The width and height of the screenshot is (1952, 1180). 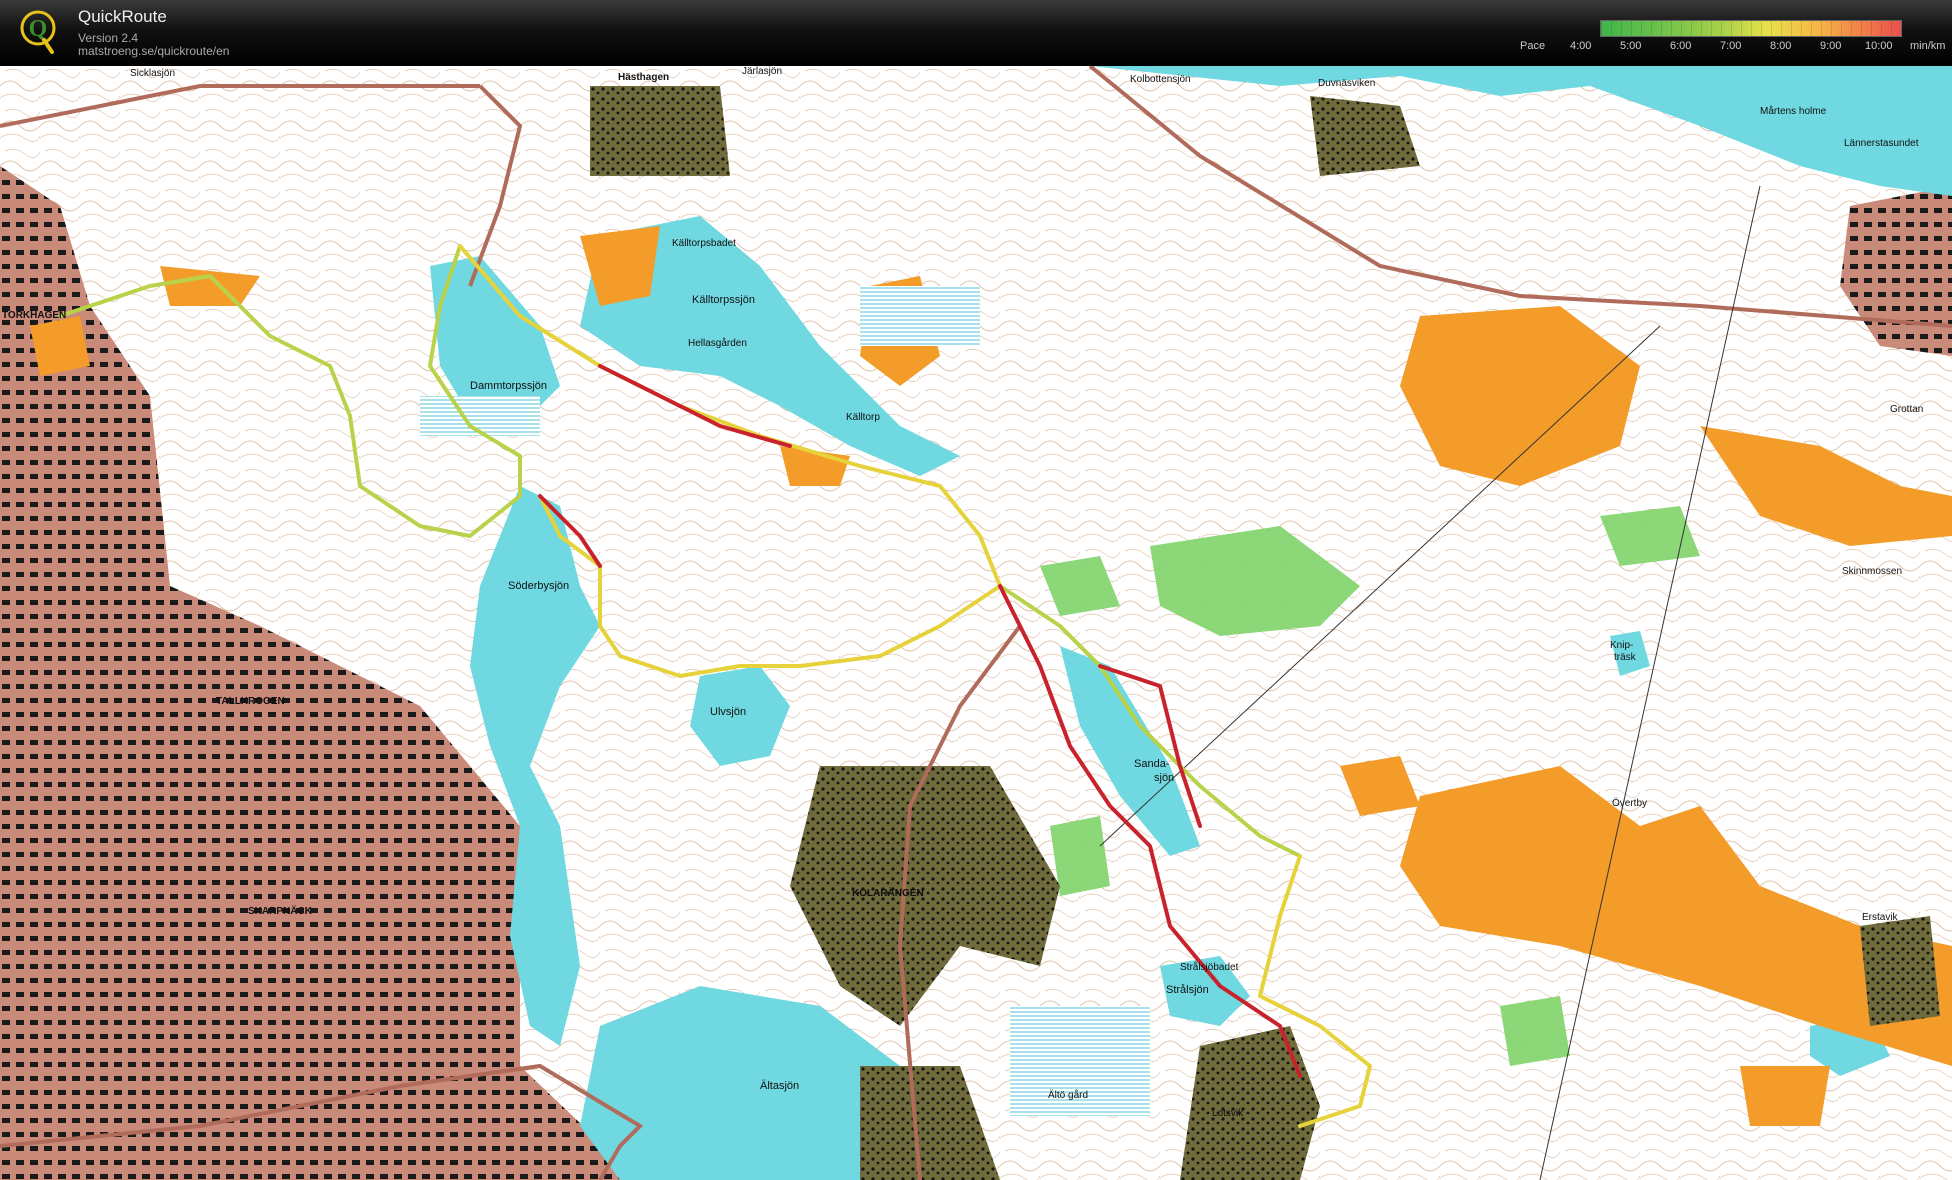 I want to click on map-label: KOLARÄNGEN, so click(x=888, y=893).